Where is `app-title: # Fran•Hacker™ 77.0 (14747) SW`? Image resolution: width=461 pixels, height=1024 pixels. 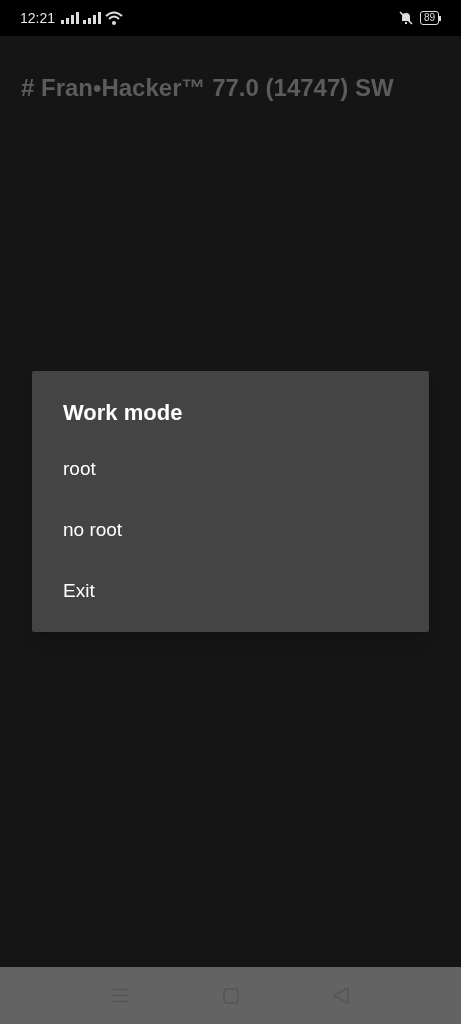 app-title: # Fran•Hacker™ 77.0 (14747) SW is located at coordinates (207, 88).